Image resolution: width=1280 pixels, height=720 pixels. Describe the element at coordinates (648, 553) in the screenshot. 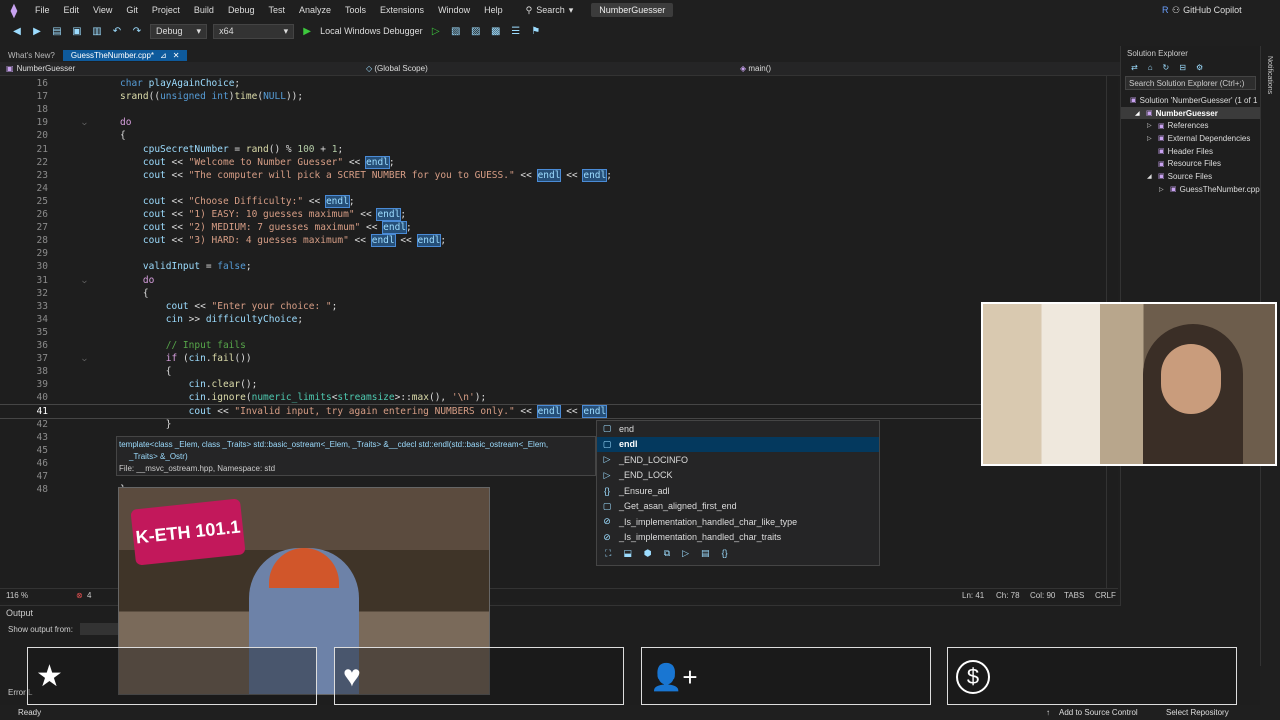

I see `filter-icon: ⬢` at that location.